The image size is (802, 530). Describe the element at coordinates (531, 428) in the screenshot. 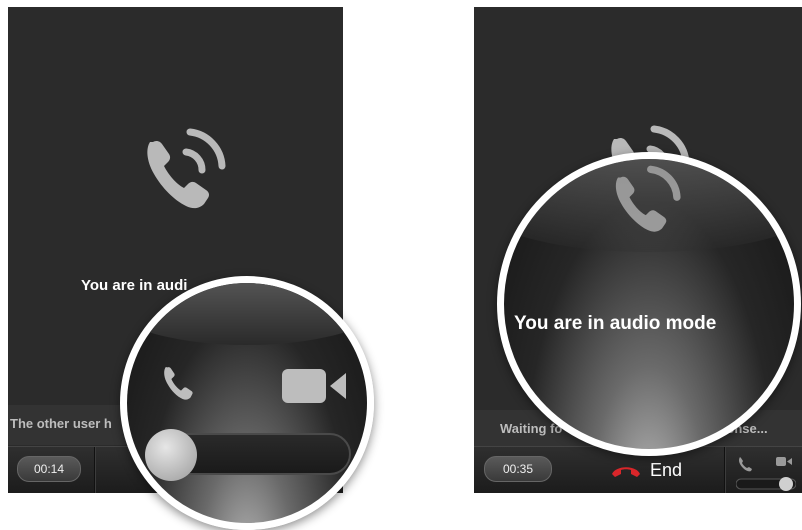

I see `status-message-start: Waiting fo` at that location.